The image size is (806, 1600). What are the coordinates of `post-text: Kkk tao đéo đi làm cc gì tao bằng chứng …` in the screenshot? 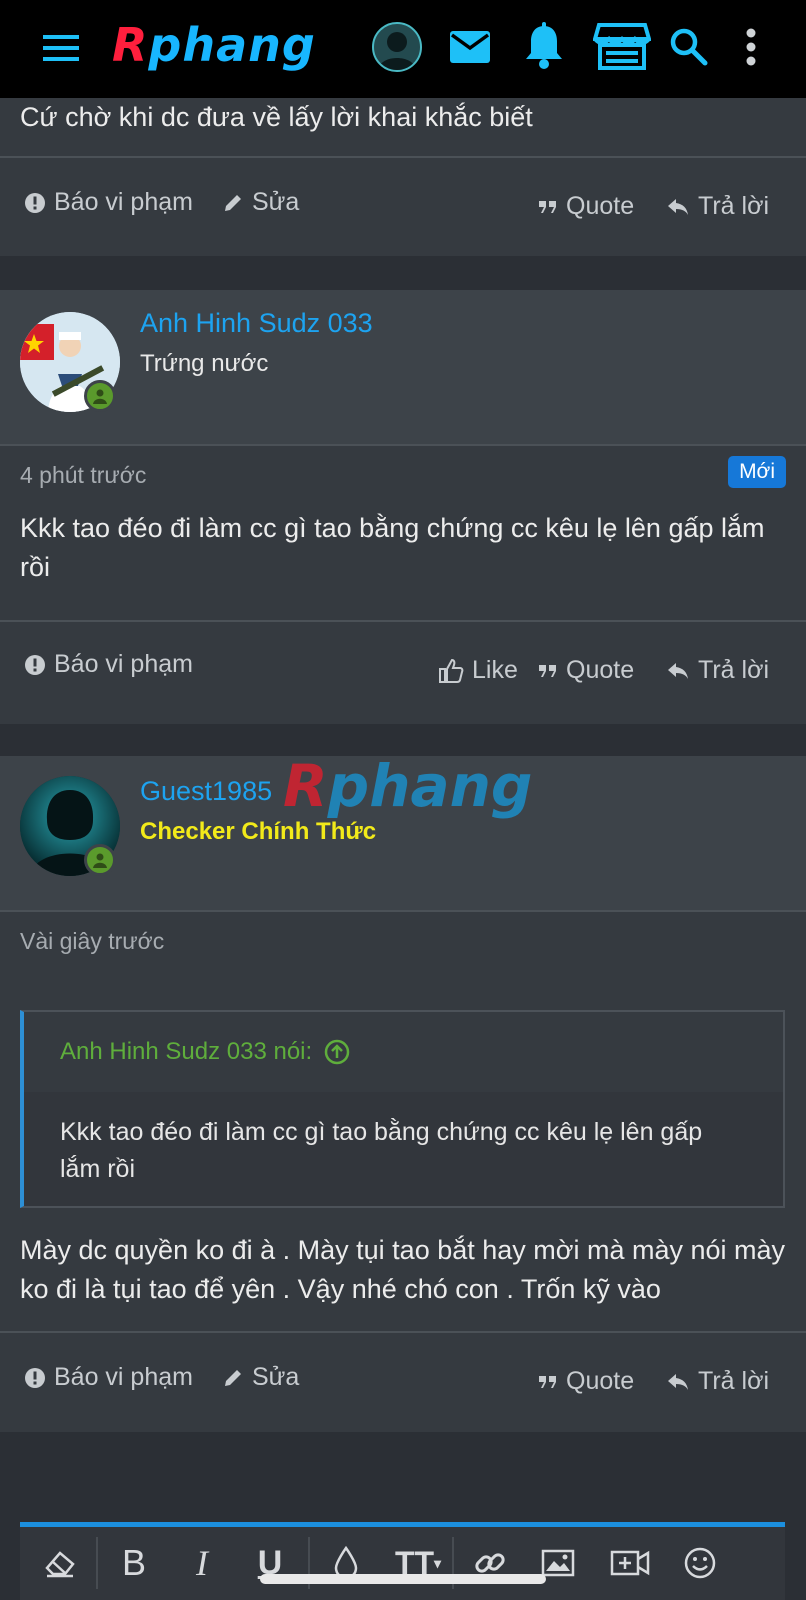 It's located at (392, 547).